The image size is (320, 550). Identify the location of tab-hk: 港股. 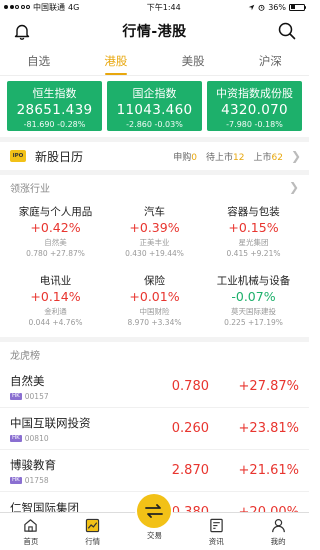
(115, 62).